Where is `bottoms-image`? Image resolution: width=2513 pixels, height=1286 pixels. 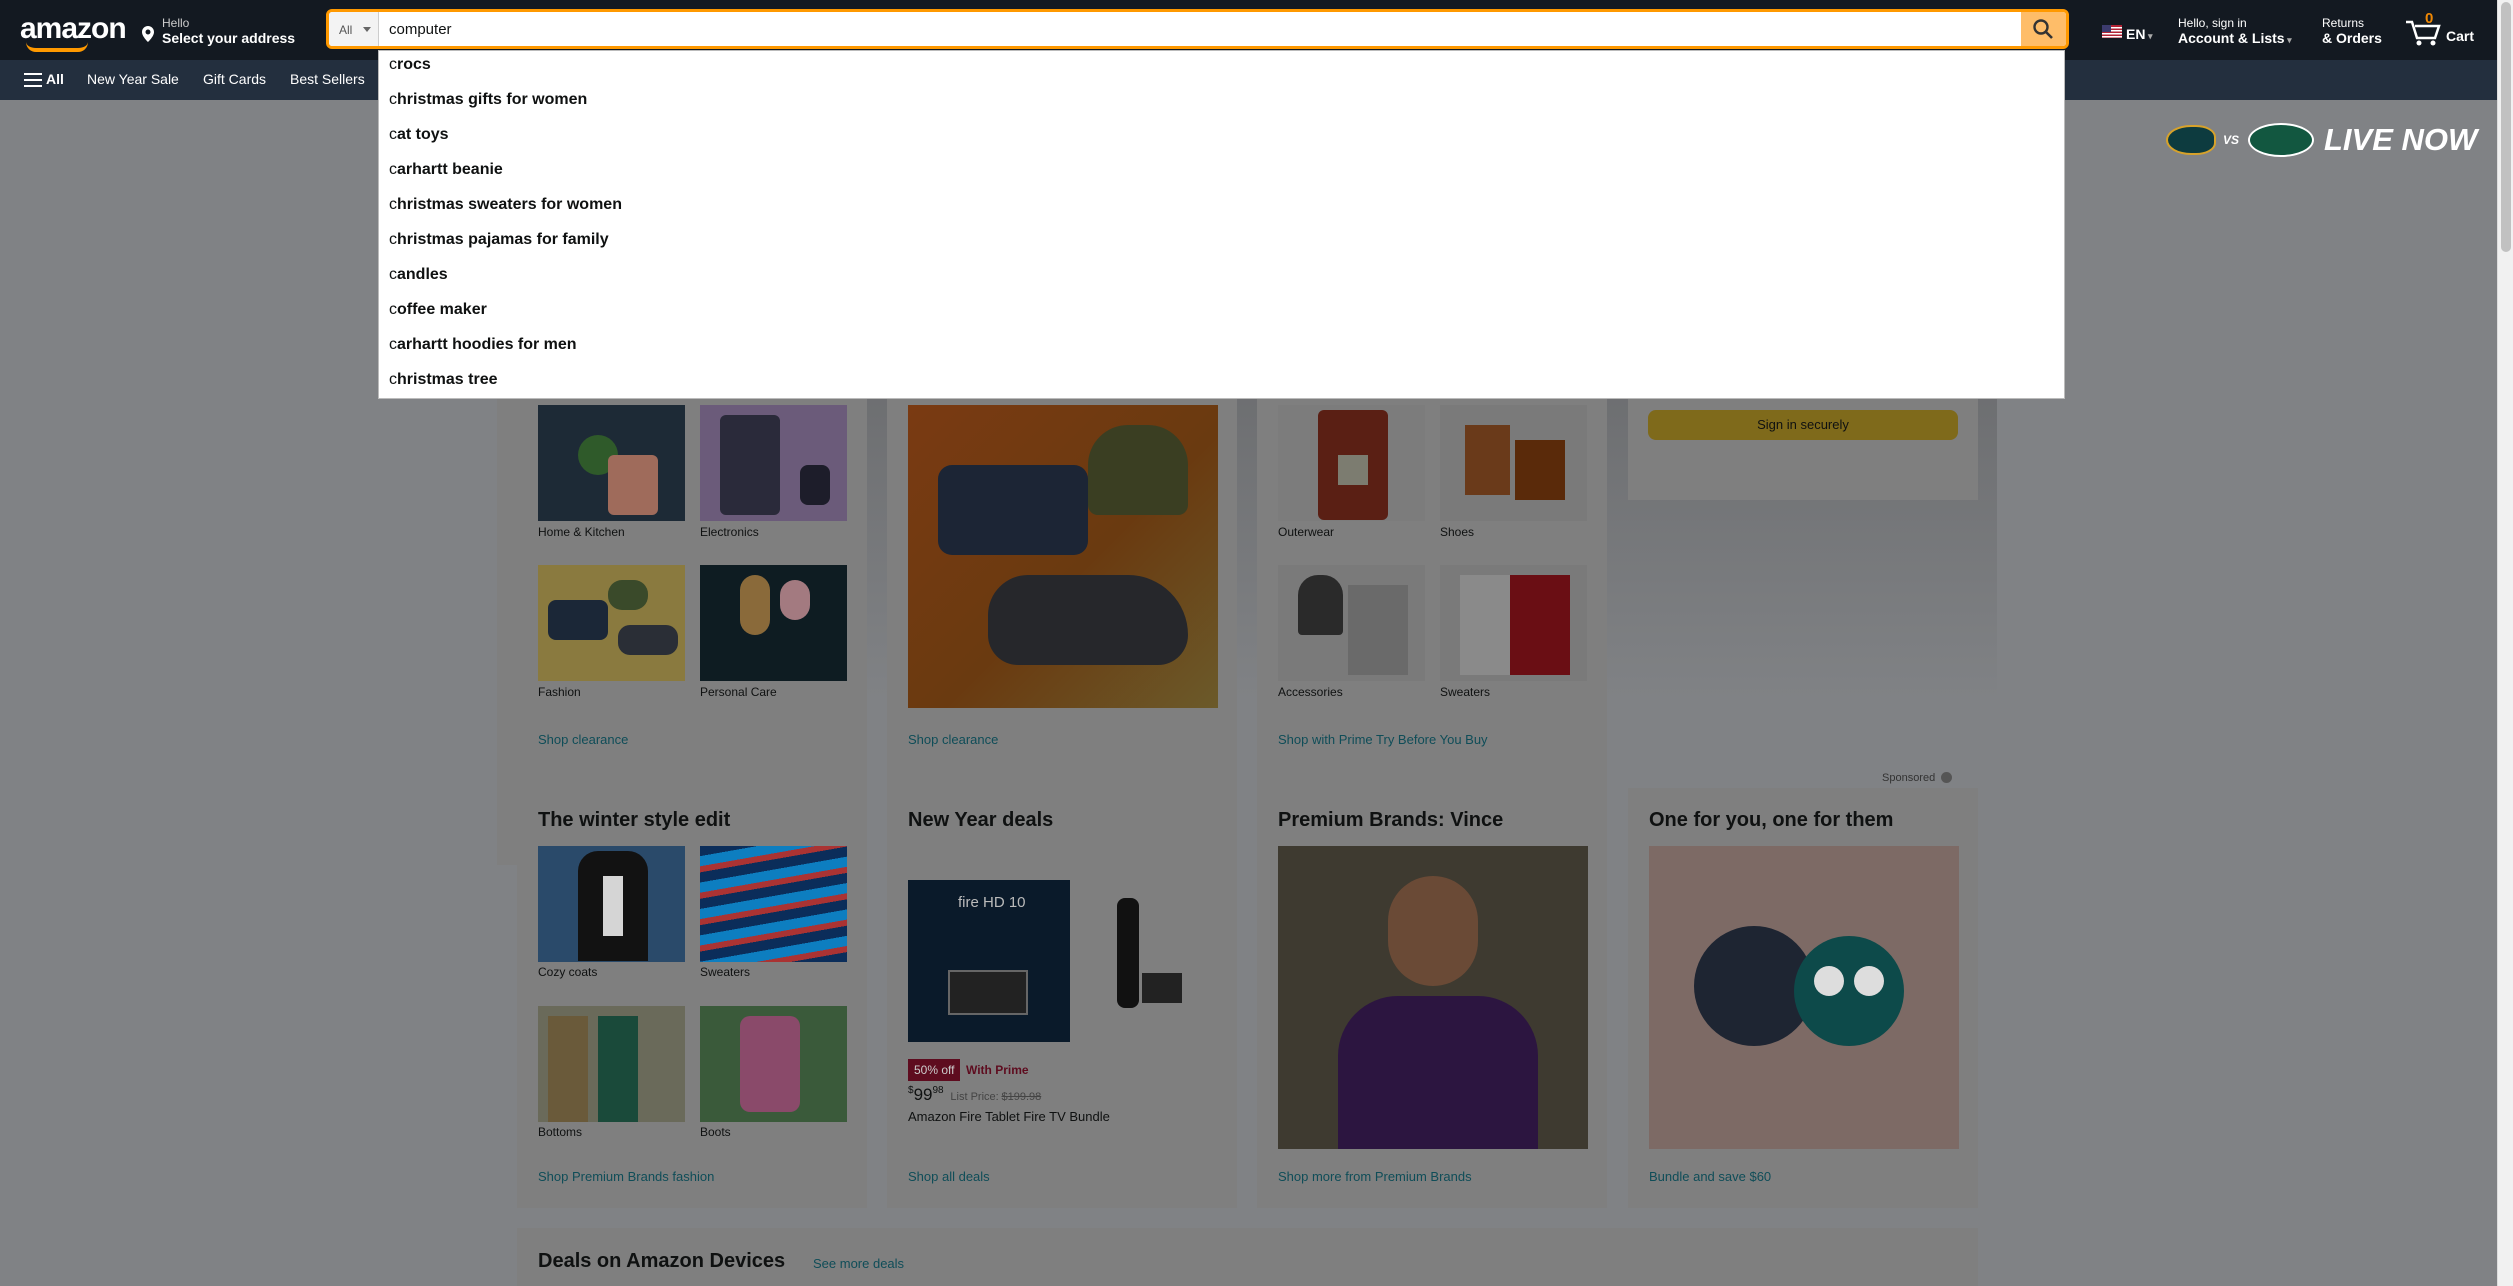
bottoms-image is located at coordinates (611, 1064).